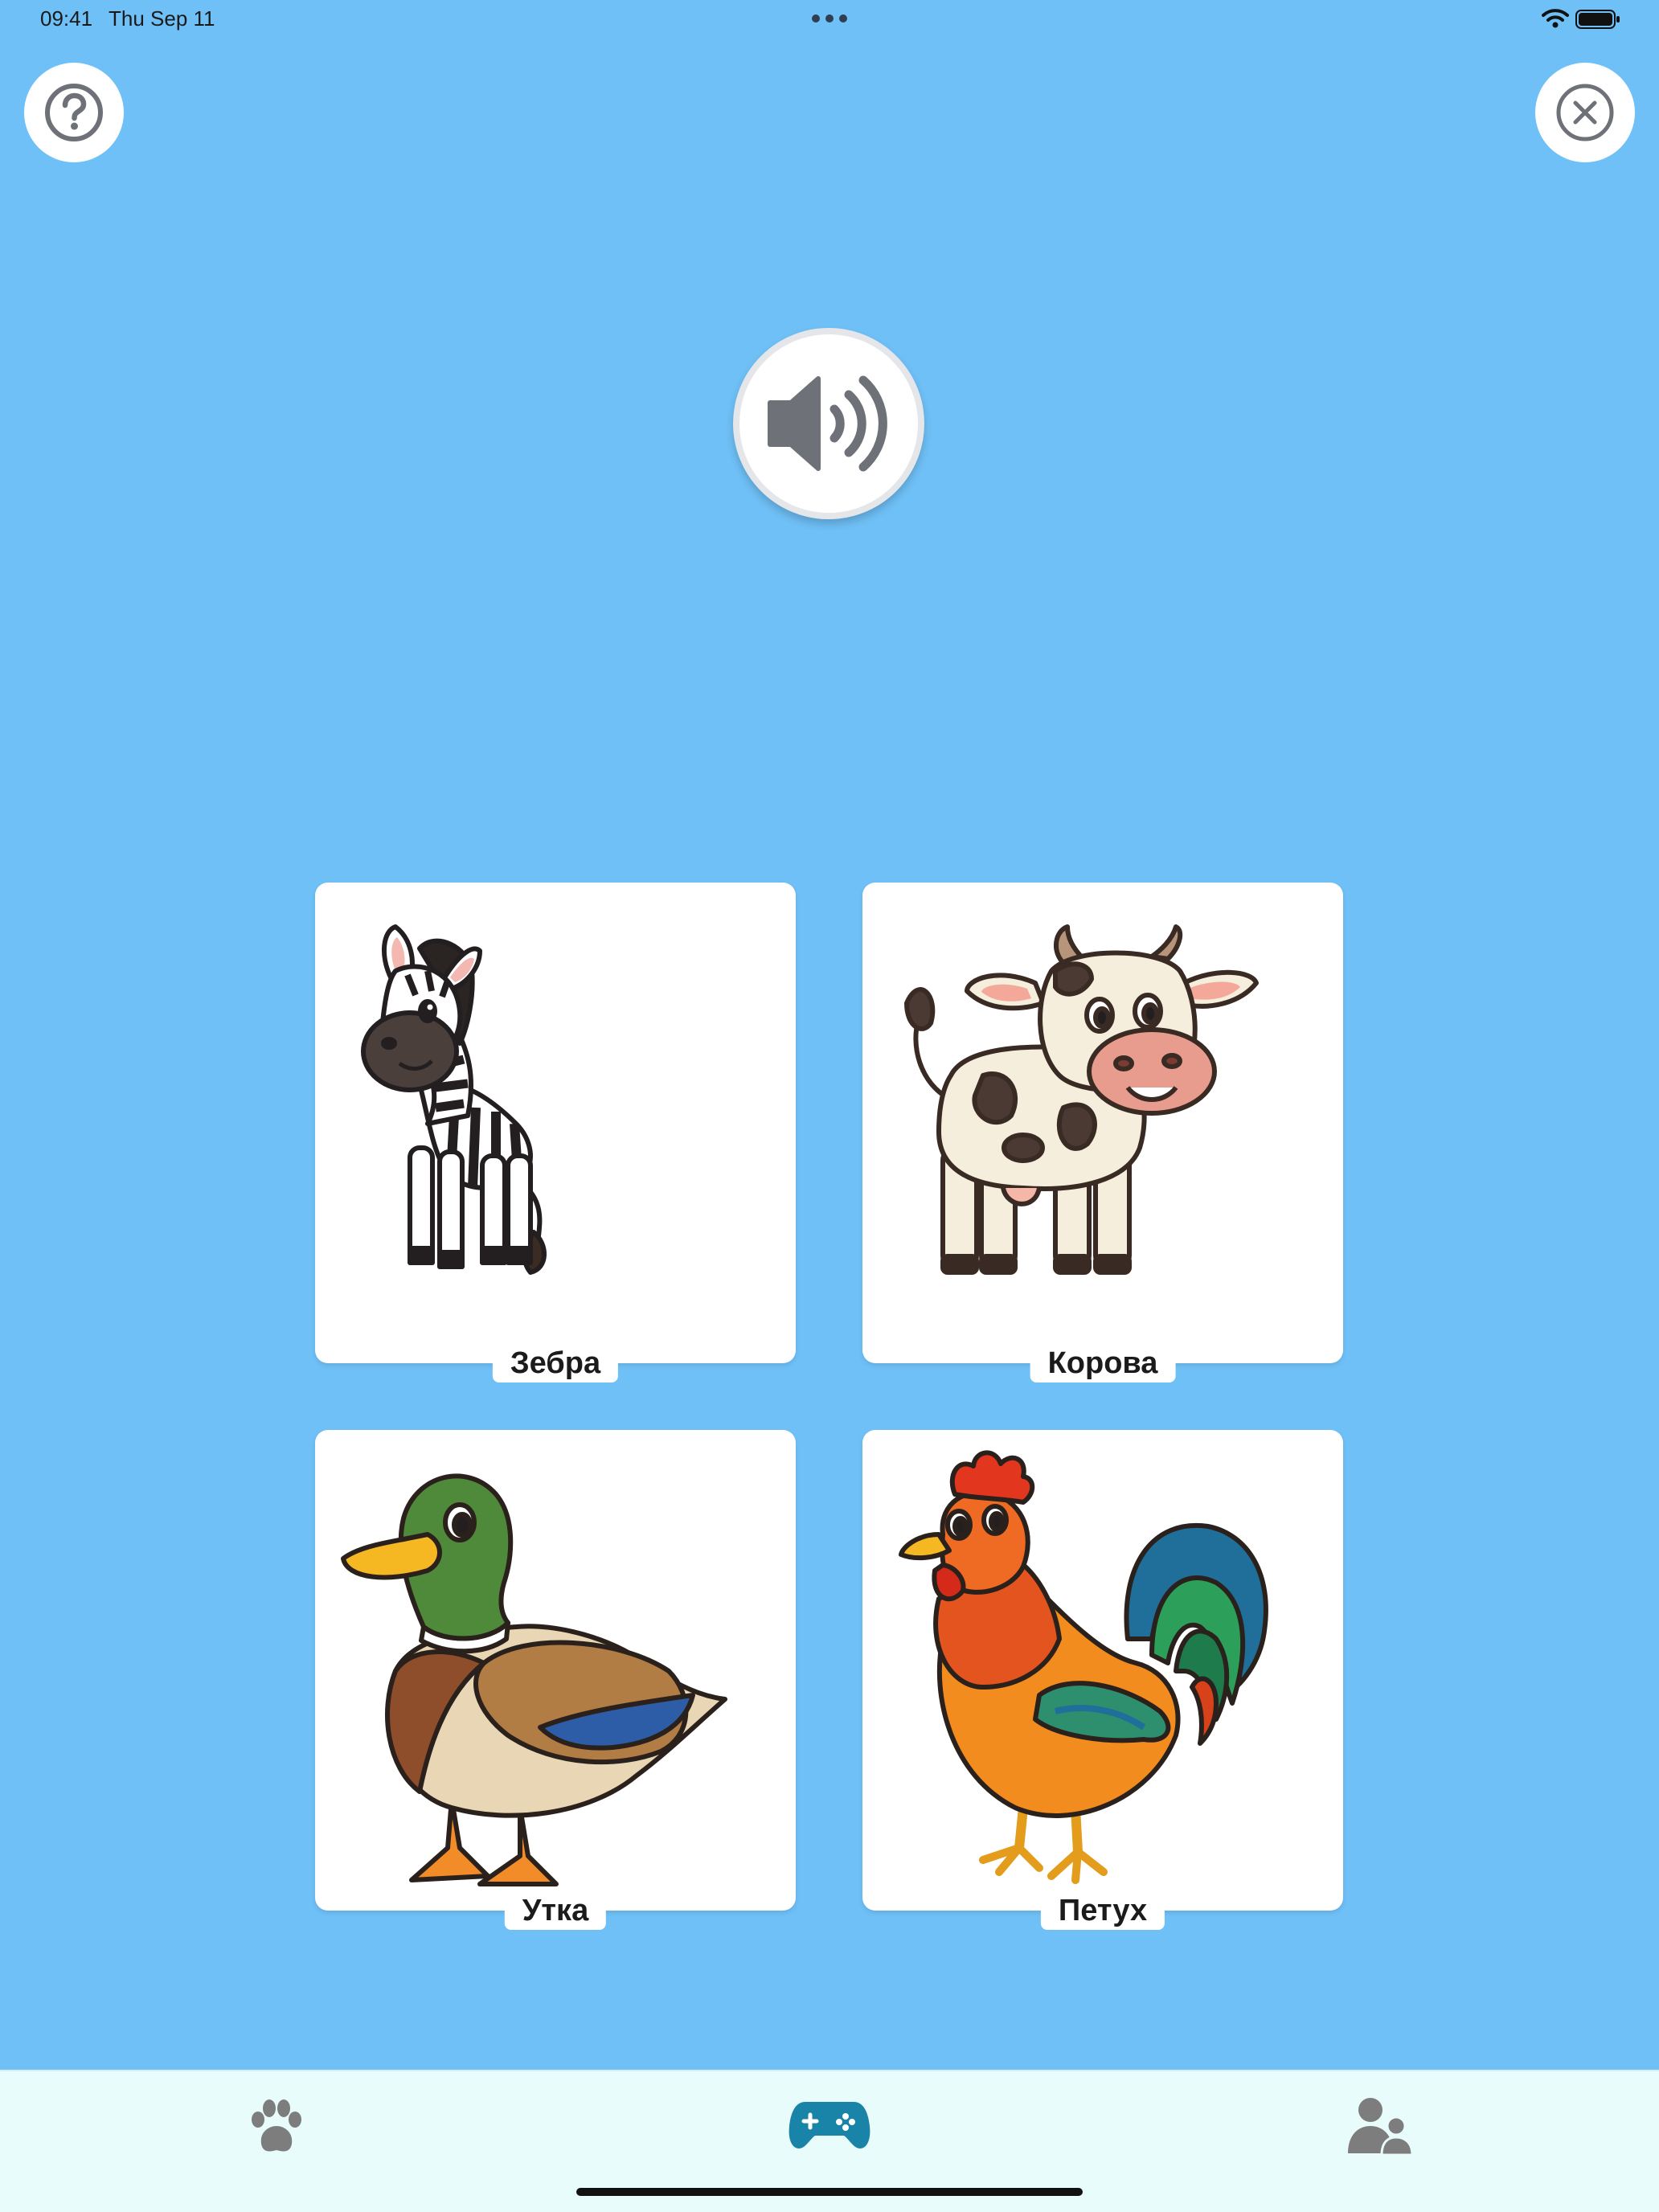 Image resolution: width=1659 pixels, height=2212 pixels. I want to click on question-circle-icon, so click(74, 112).